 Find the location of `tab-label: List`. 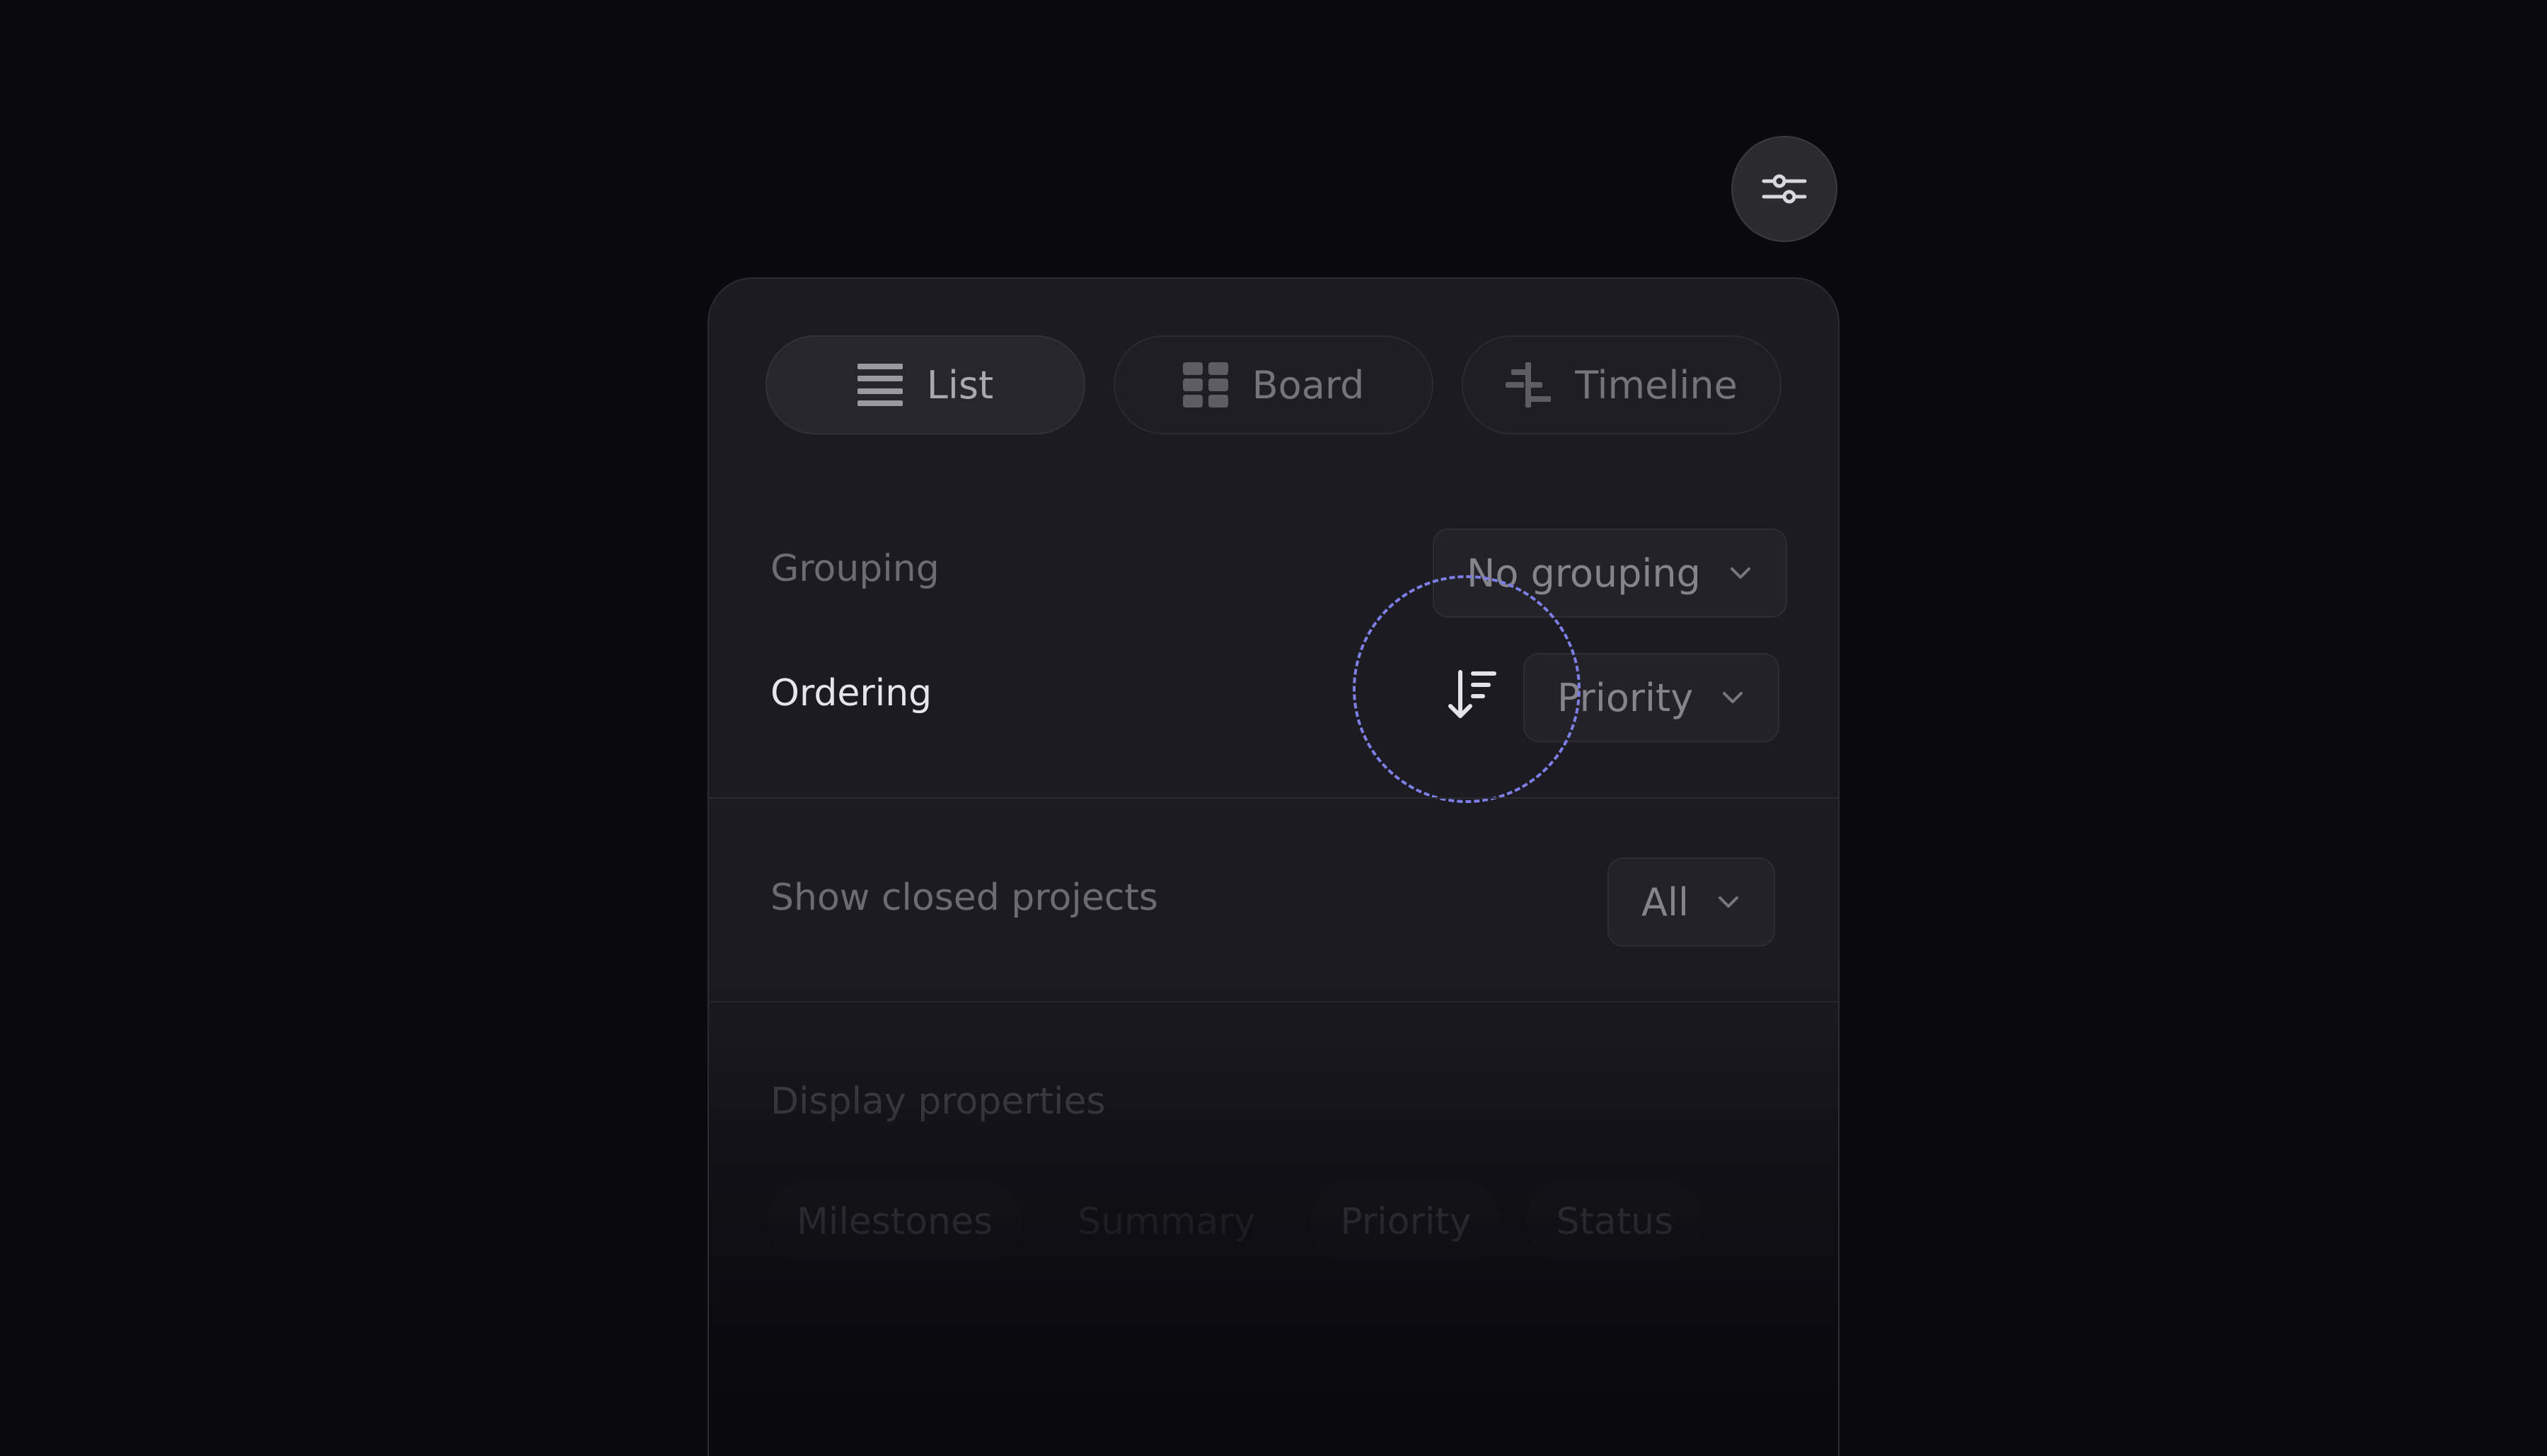

tab-label: List is located at coordinates (960, 385).